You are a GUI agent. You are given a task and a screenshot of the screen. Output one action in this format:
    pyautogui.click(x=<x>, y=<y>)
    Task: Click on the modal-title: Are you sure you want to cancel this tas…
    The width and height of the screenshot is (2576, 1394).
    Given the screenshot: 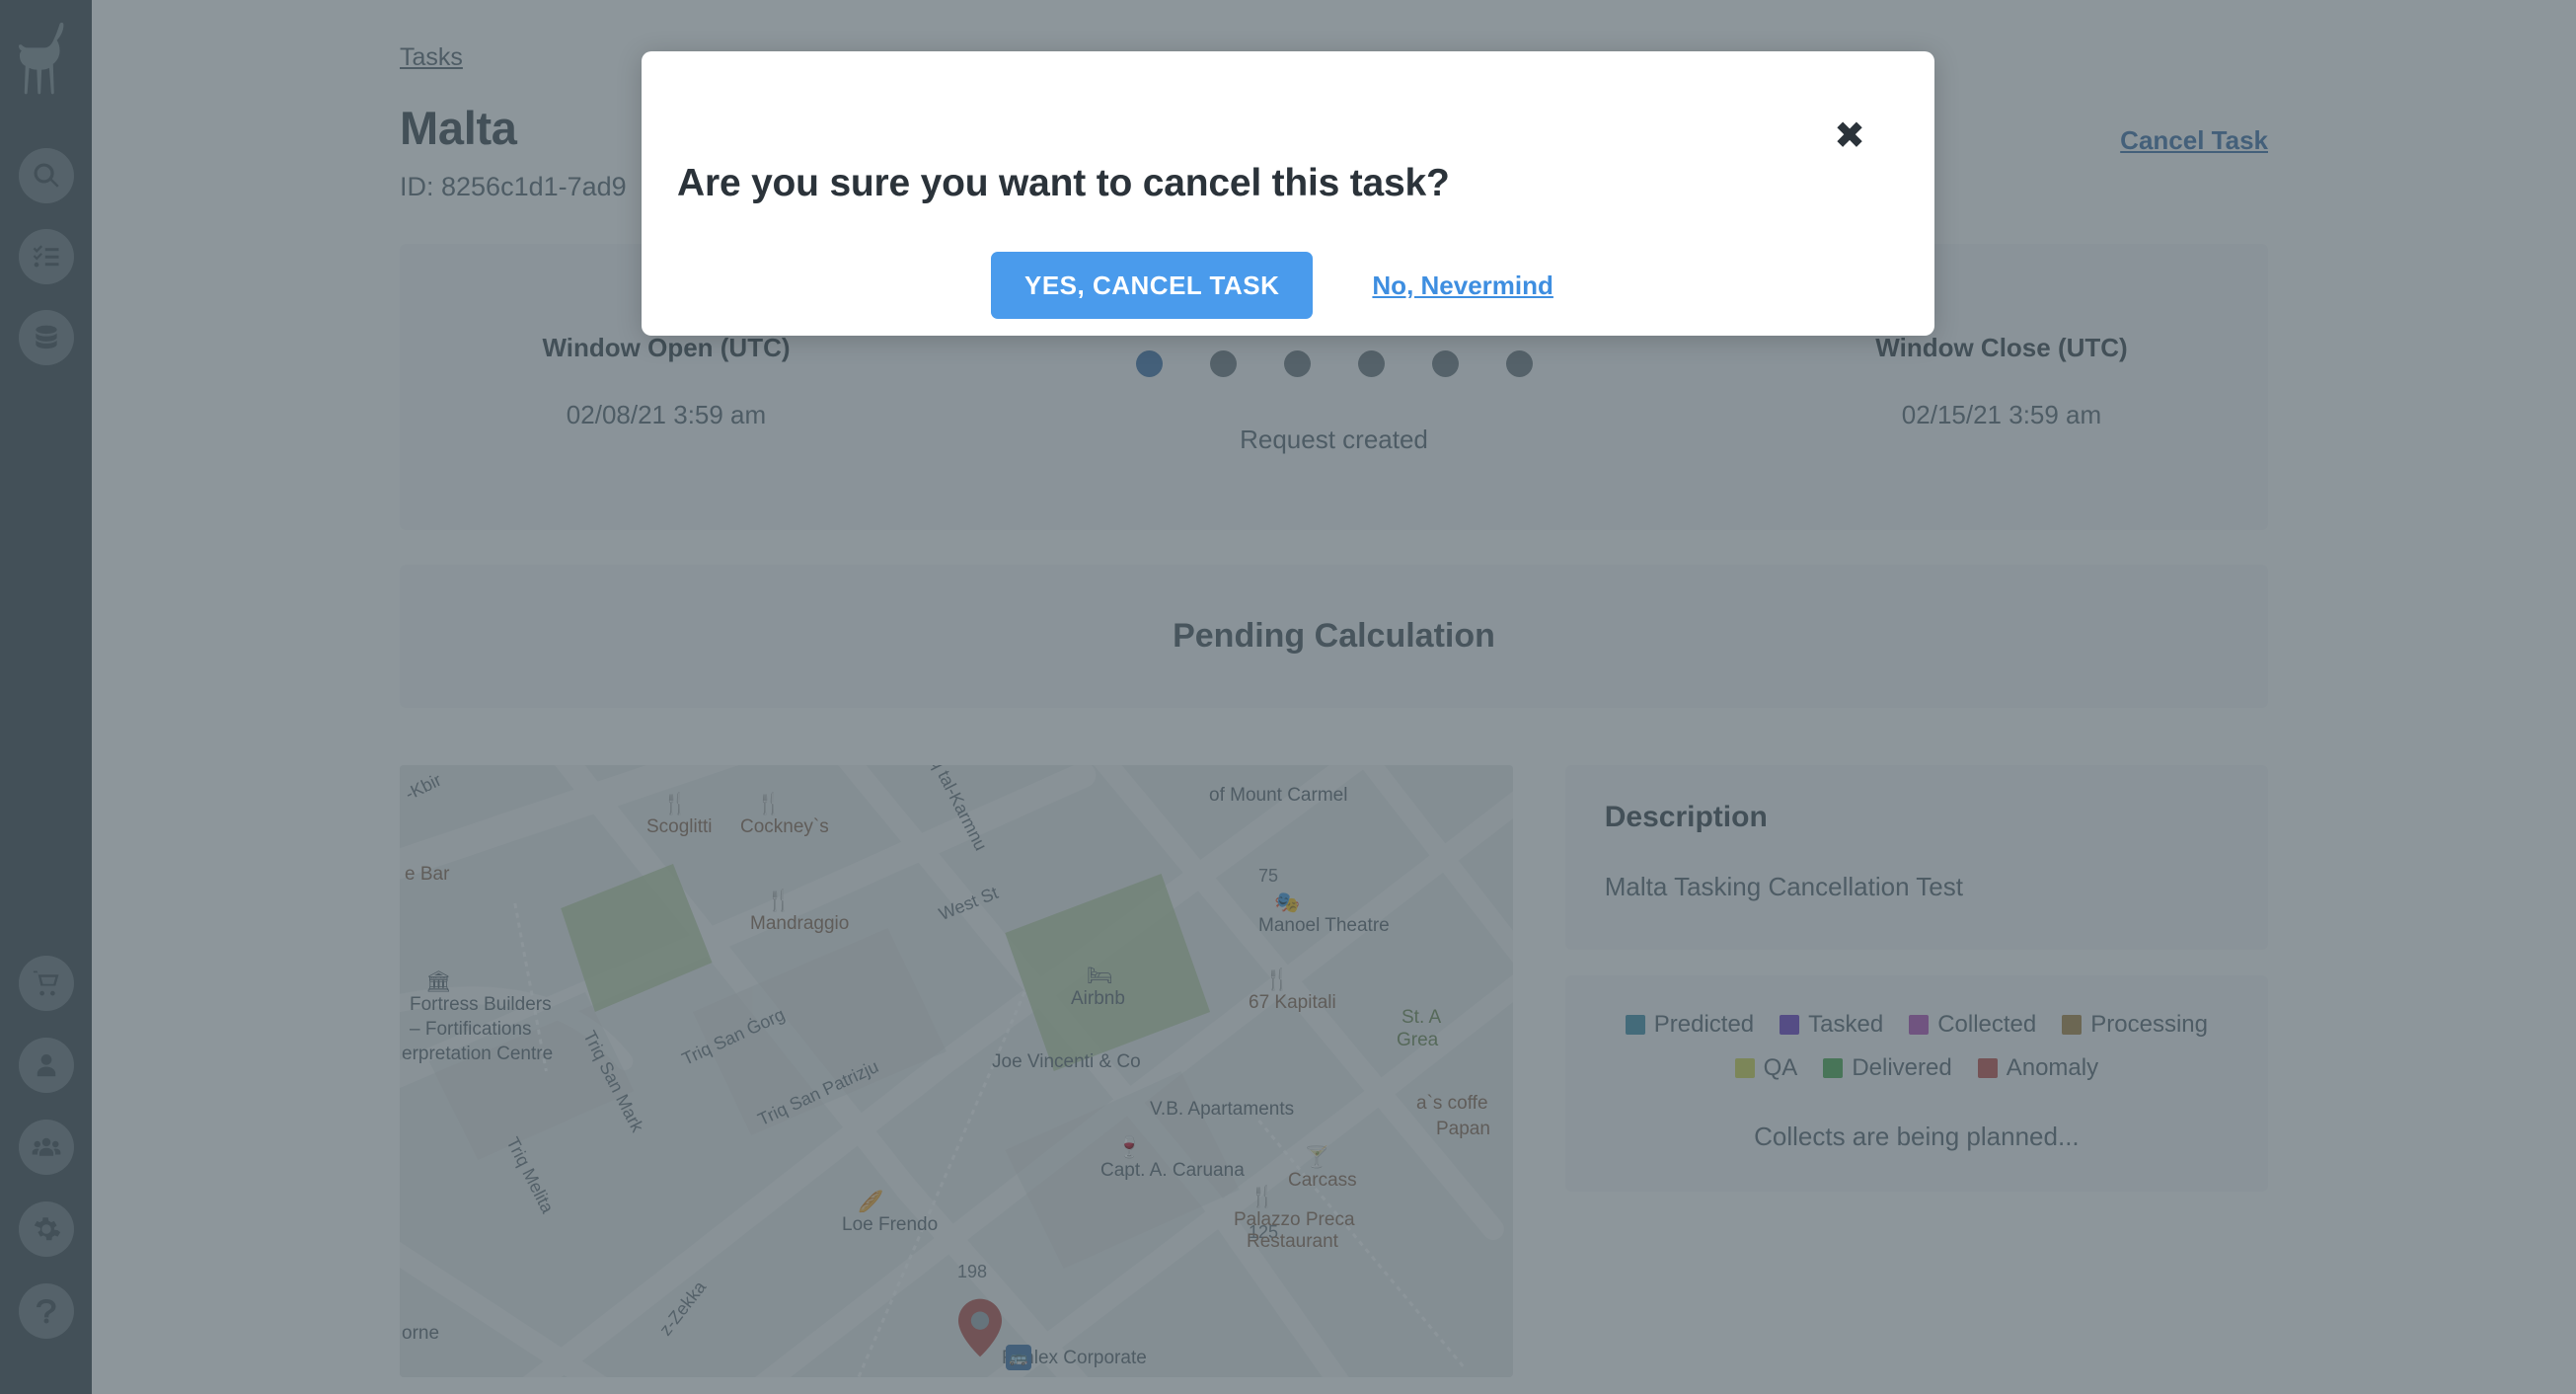 What is the action you would take?
    pyautogui.click(x=1063, y=183)
    